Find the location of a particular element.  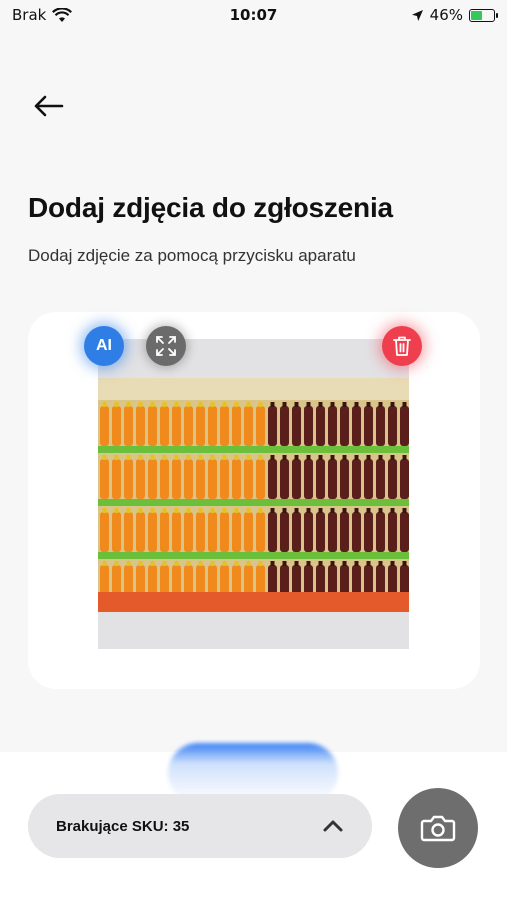

expand-icon is located at coordinates (166, 346).